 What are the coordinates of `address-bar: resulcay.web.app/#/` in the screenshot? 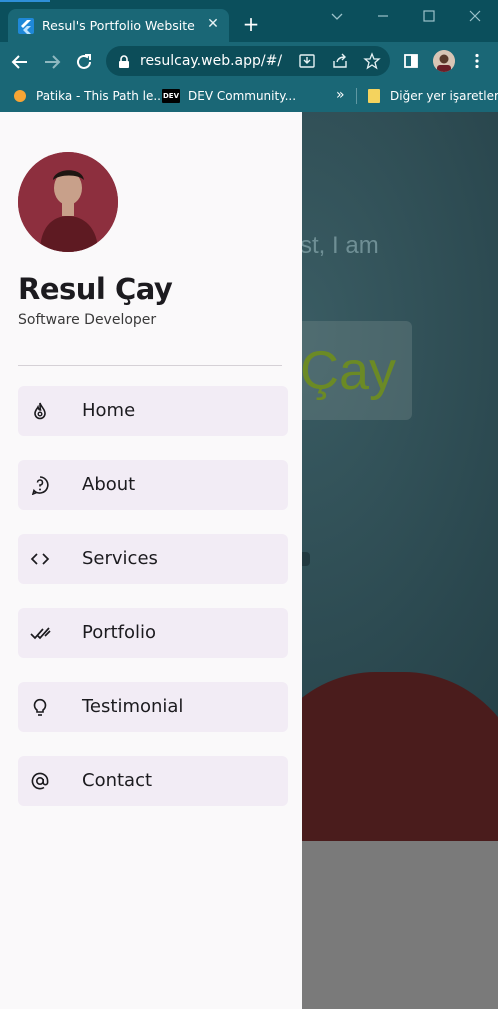 It's located at (248, 61).